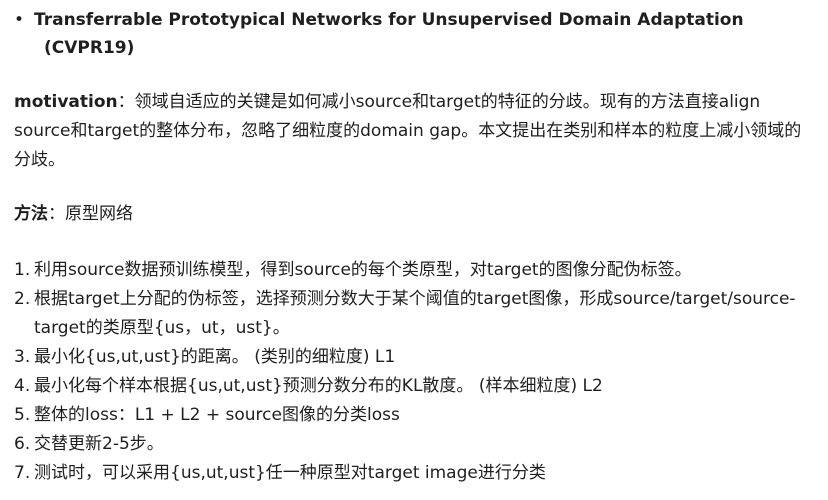  I want to click on list-item: 5. 整体的loss：L1 + L2 + source图像的分类loss, so click(415, 415).